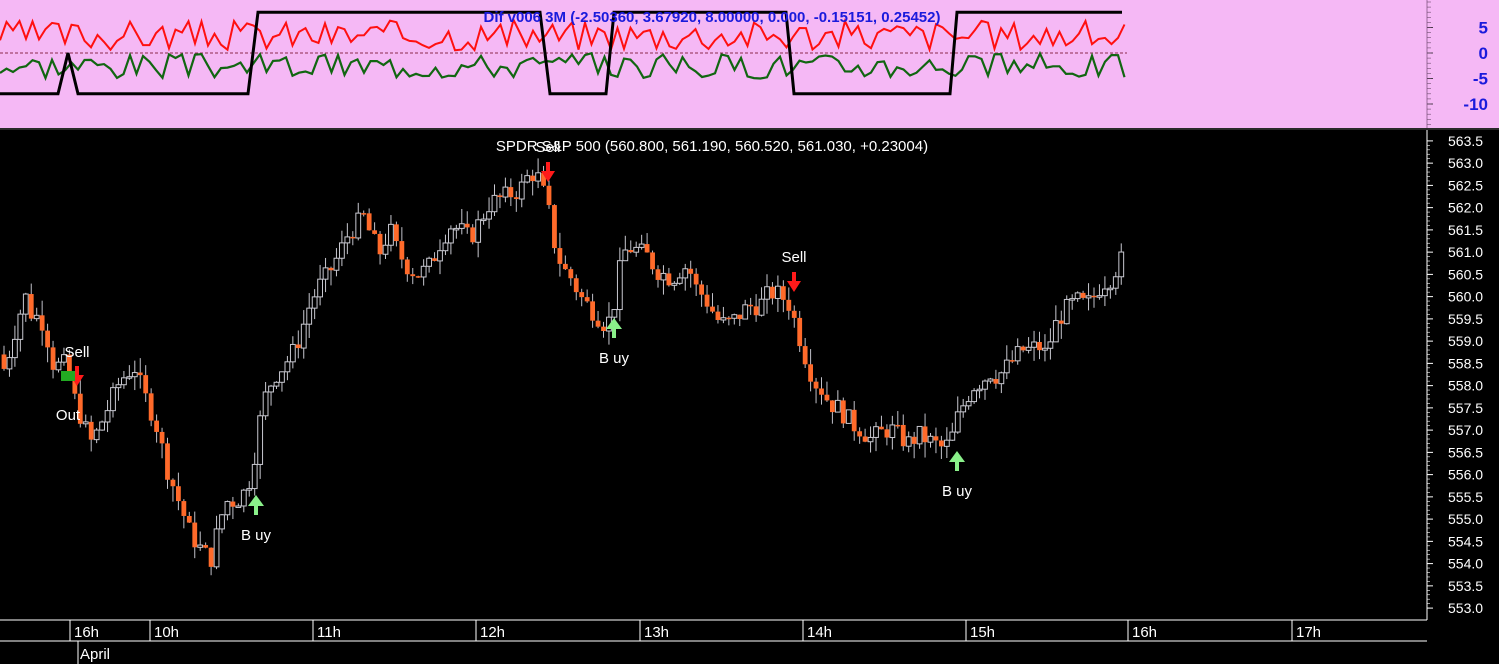 This screenshot has width=1499, height=664. I want to click on price-tick-label: 560.0, so click(1465, 297).